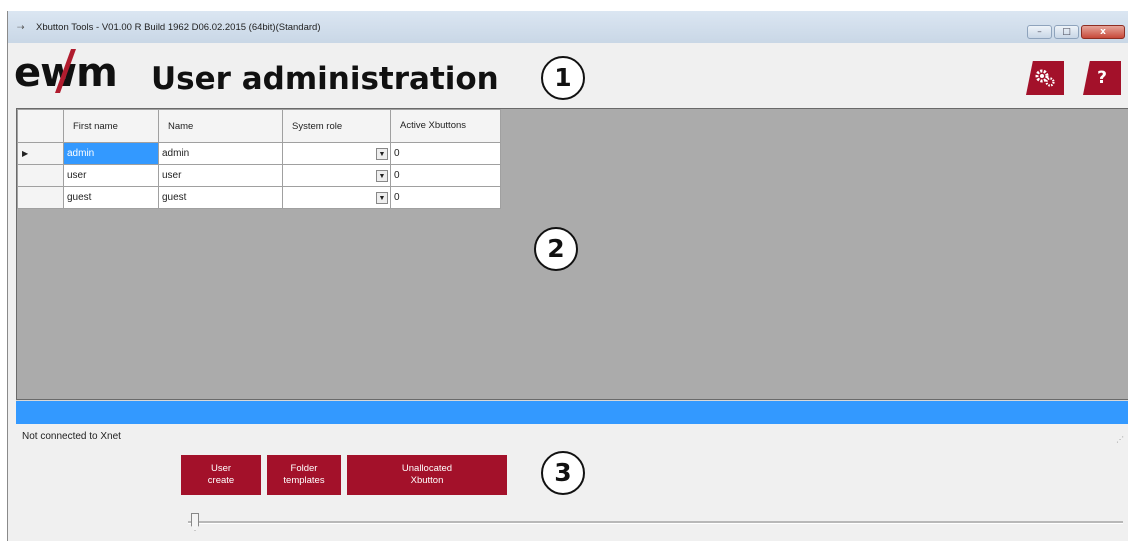 This screenshot has width=1128, height=541. What do you see at coordinates (1066, 32) in the screenshot?
I see `maximize-button: □` at bounding box center [1066, 32].